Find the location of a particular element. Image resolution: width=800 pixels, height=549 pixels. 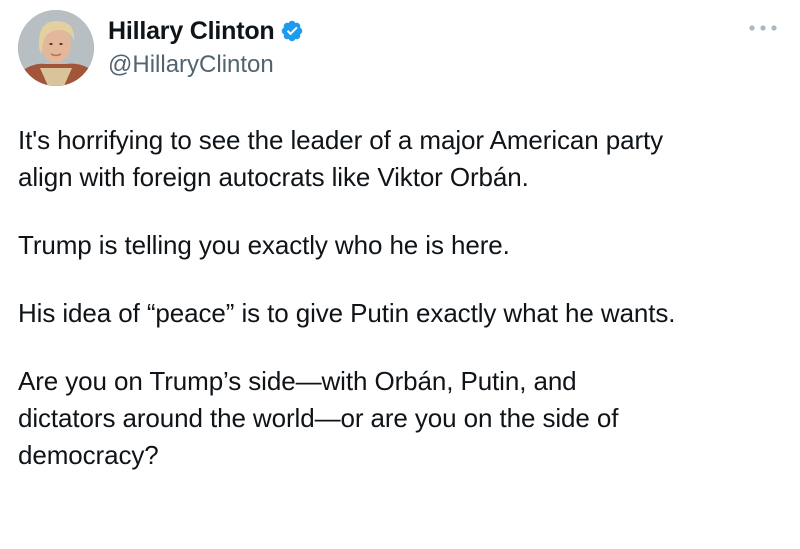

author-names: Hillary Clinton @HillaryClinton is located at coordinates (206, 48).